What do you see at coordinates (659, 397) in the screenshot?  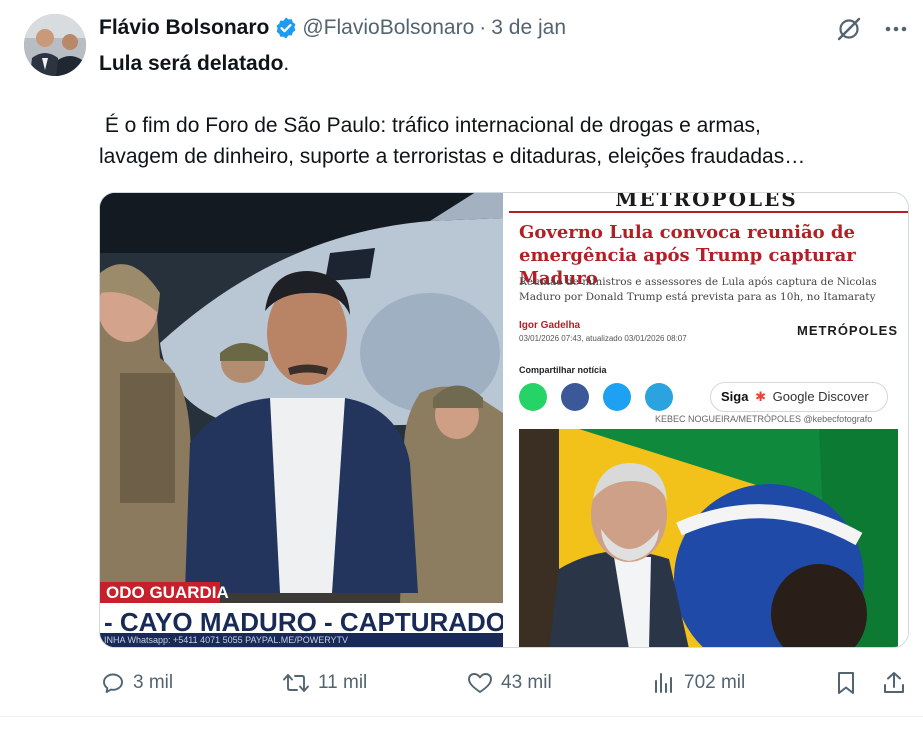 I see `telegram-icon` at bounding box center [659, 397].